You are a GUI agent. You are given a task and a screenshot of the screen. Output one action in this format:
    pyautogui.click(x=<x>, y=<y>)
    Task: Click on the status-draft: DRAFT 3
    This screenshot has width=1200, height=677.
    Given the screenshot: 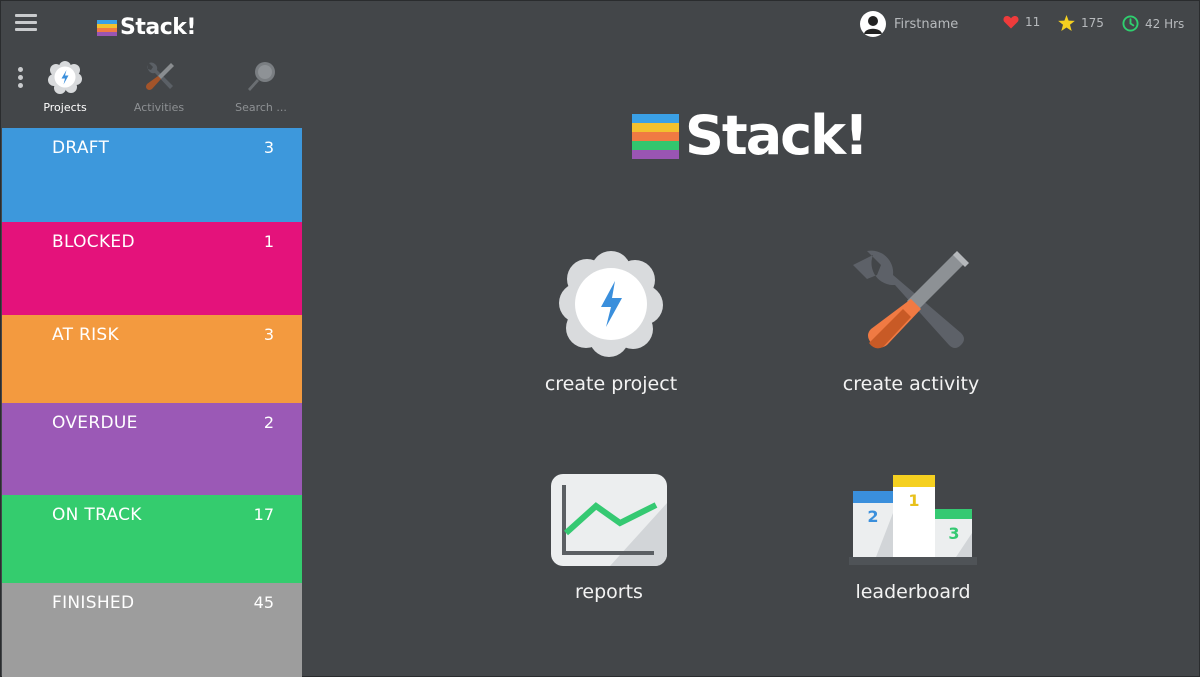 What is the action you would take?
    pyautogui.click(x=152, y=175)
    